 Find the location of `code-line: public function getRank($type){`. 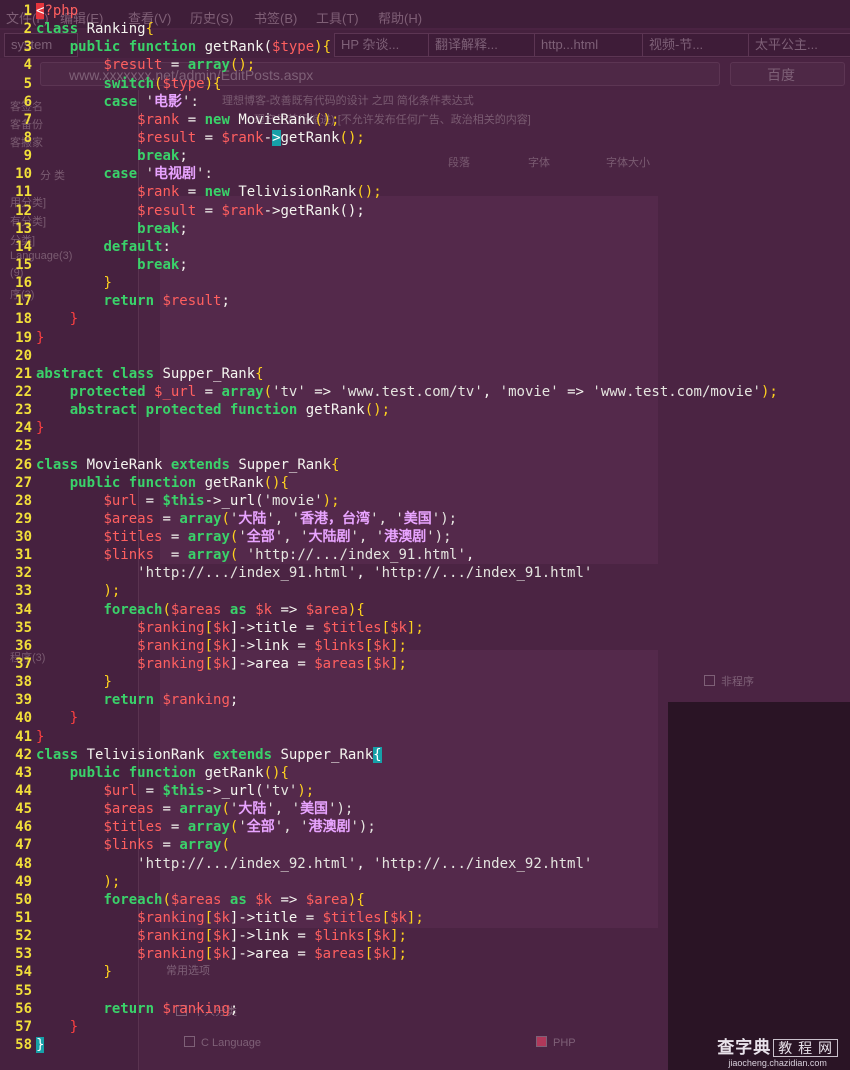

code-line: public function getRank($type){ is located at coordinates (183, 47).